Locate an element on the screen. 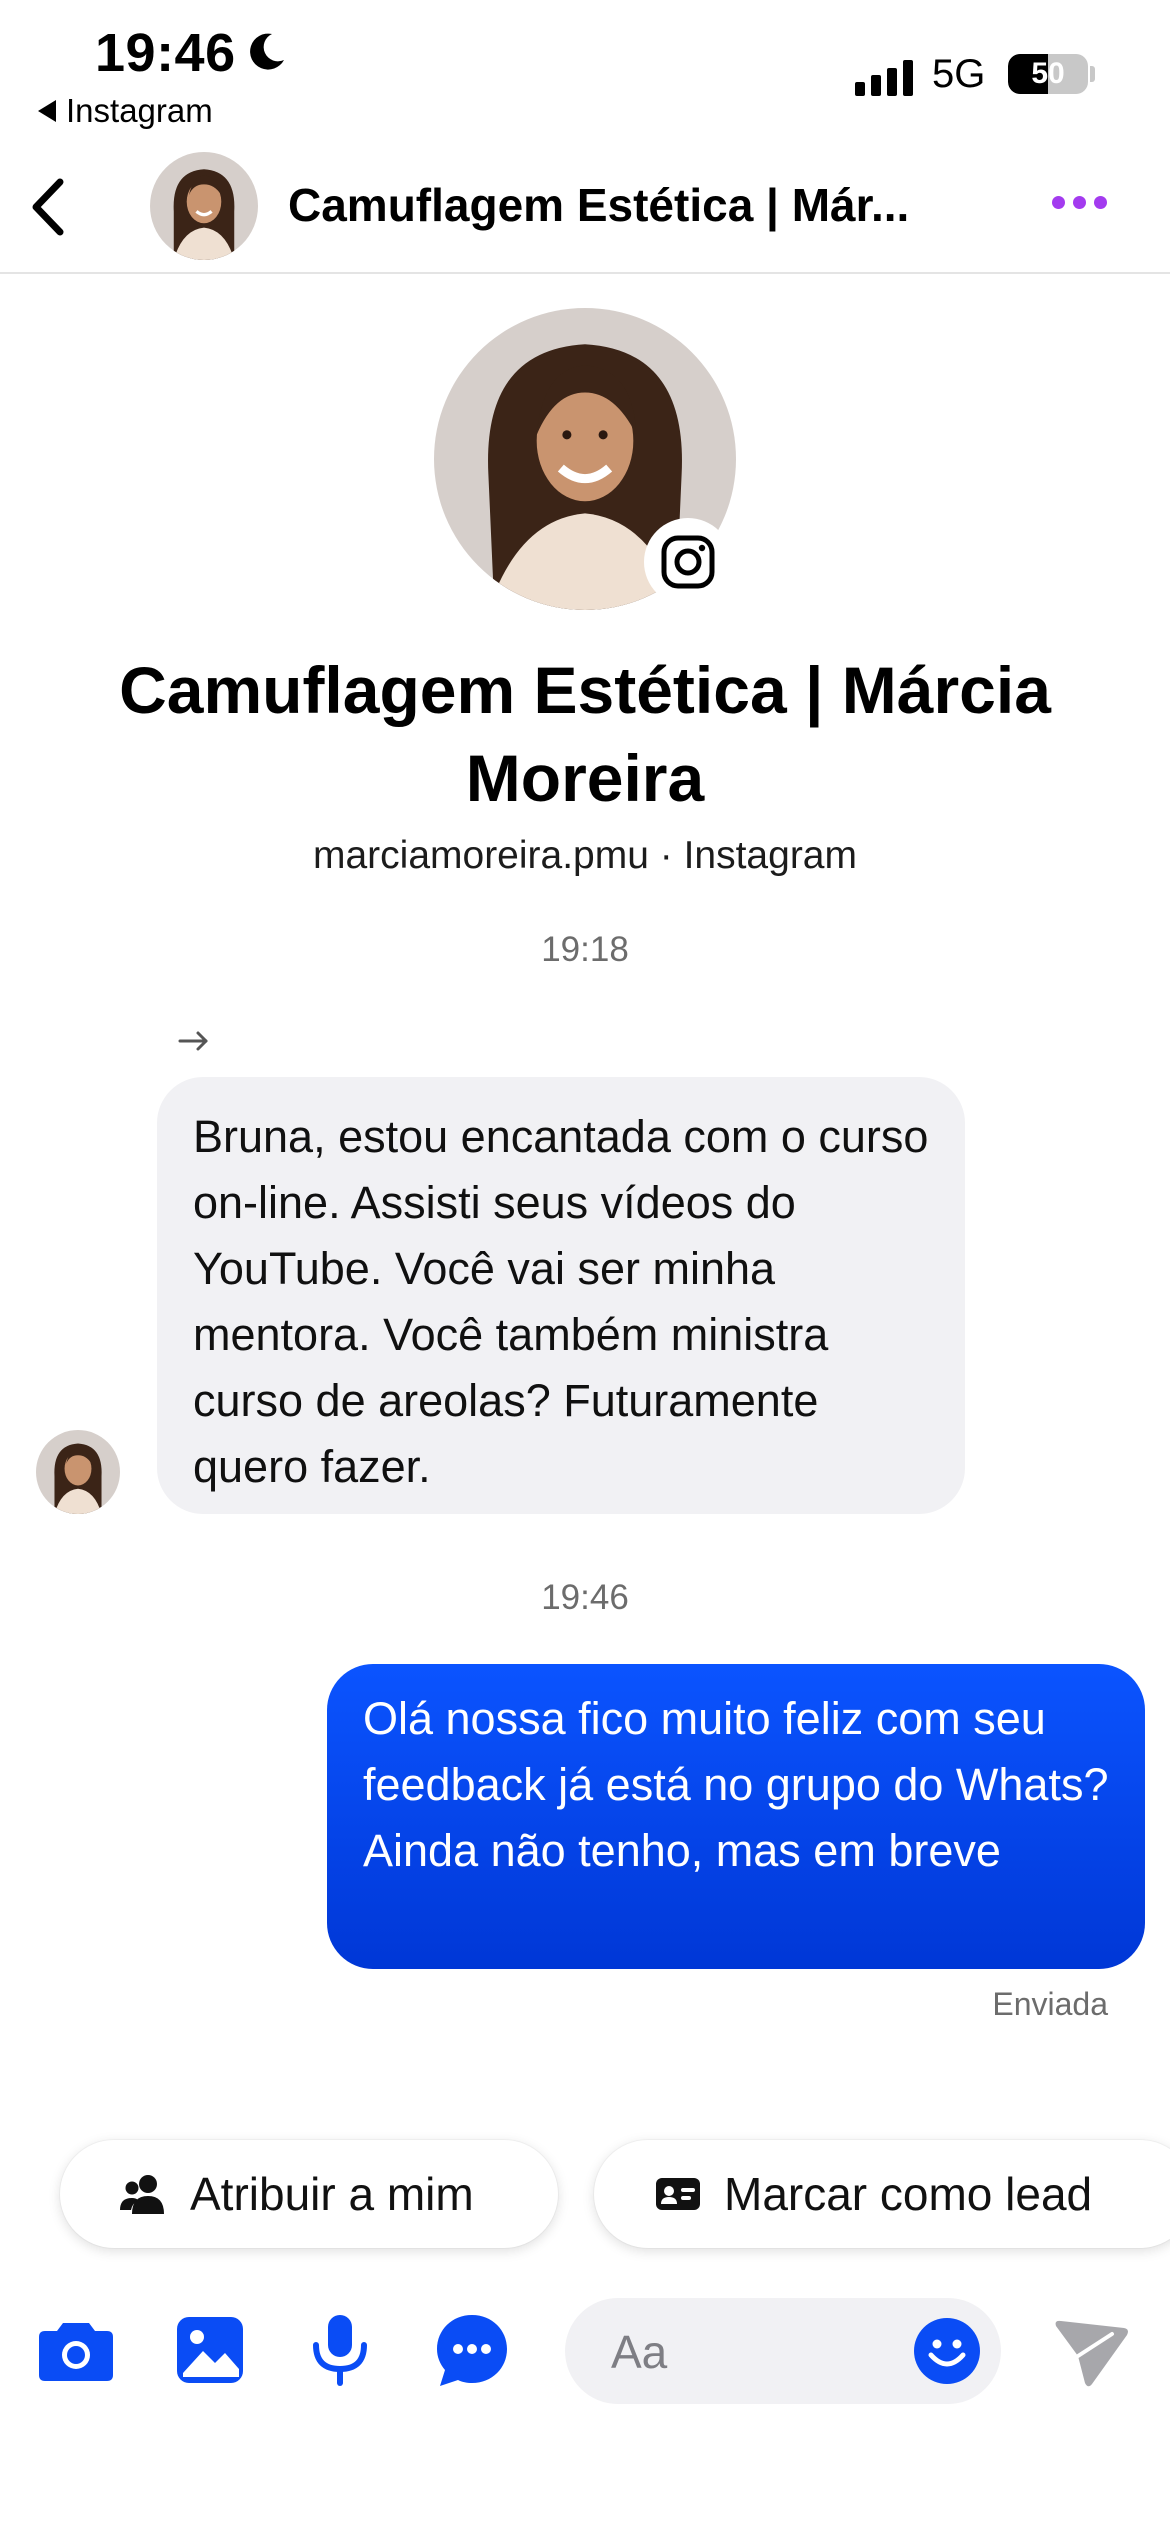  chat-bubble-icon is located at coordinates (472, 2350).